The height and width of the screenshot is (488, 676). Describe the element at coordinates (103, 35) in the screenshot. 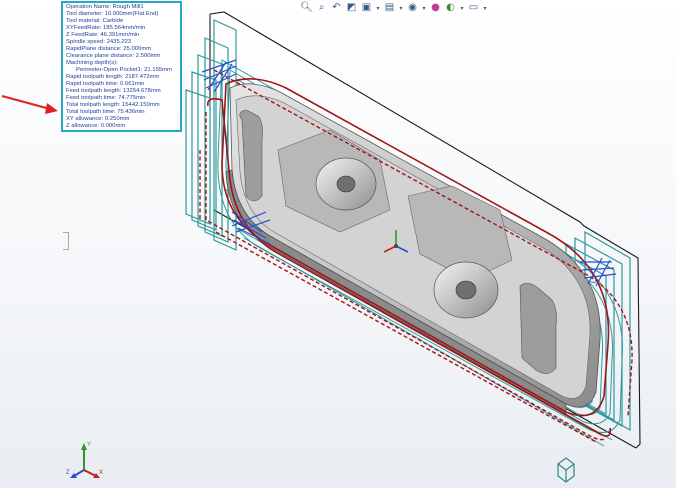

I see `info-line: Z FeedRate: 46.391mm/min` at that location.